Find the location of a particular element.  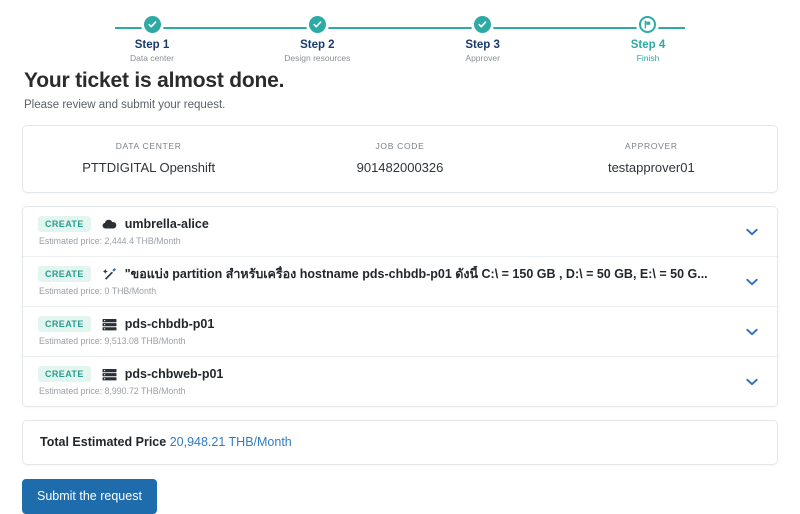

total-price-amount: 20,948.21 THB/Month is located at coordinates (230, 442).